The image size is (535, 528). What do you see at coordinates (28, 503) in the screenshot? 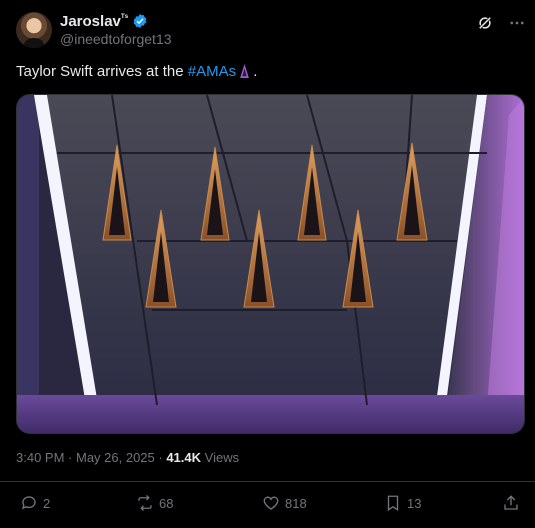
I see `reply-icon` at bounding box center [28, 503].